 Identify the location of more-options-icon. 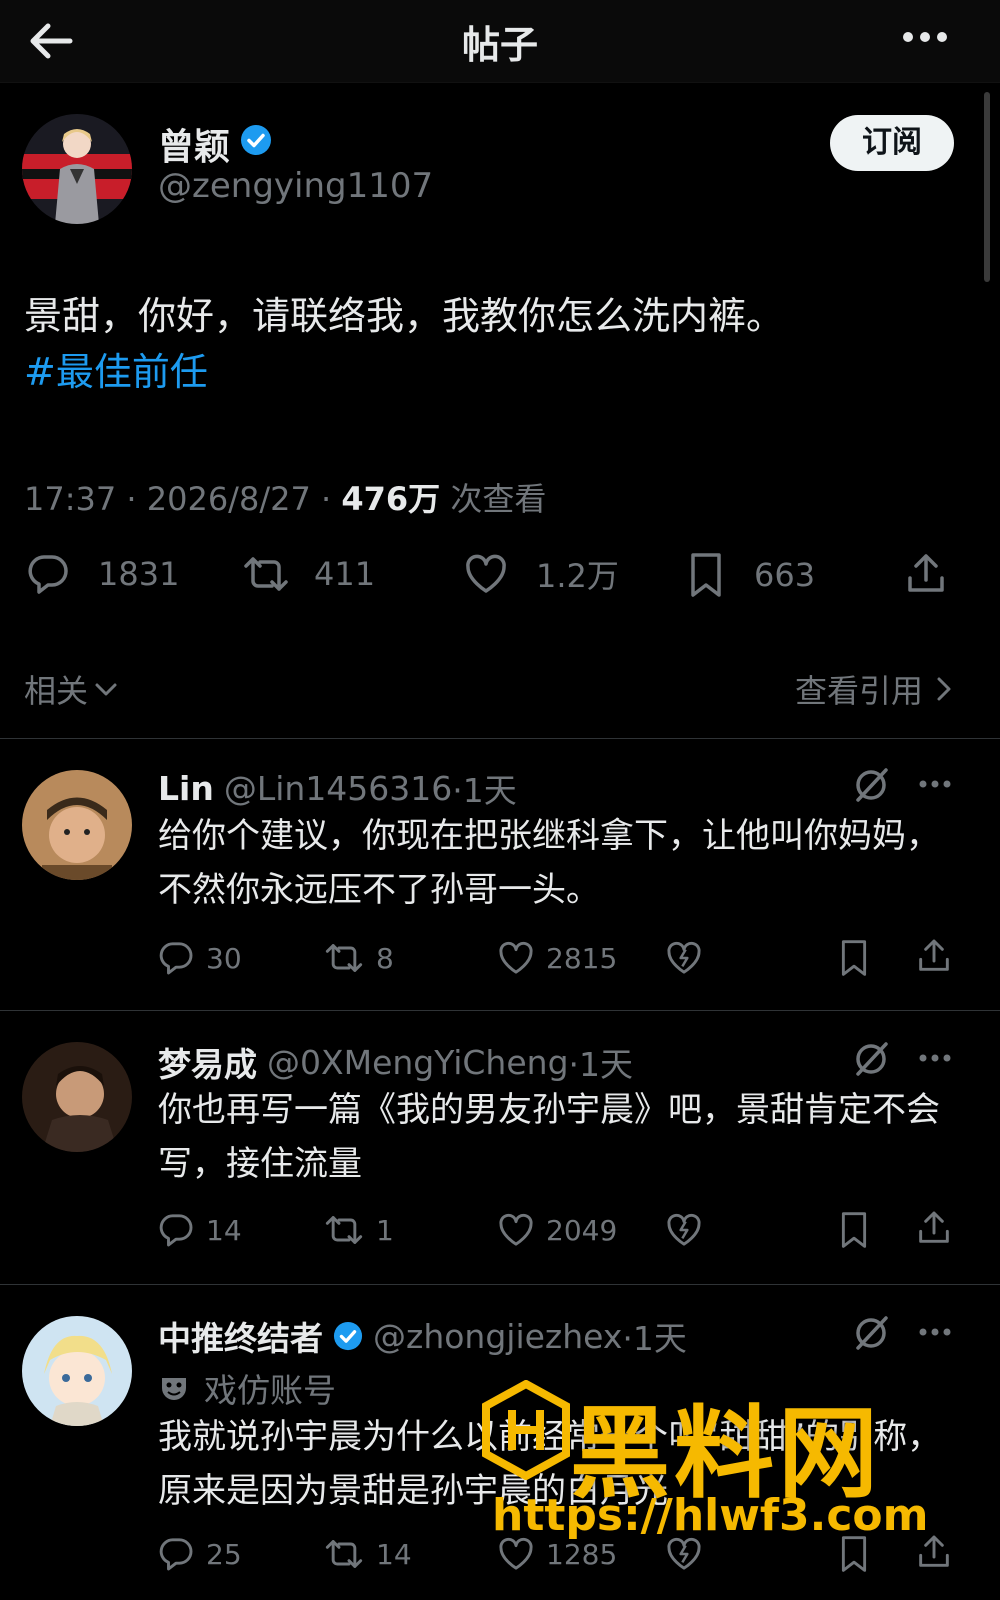
(925, 37).